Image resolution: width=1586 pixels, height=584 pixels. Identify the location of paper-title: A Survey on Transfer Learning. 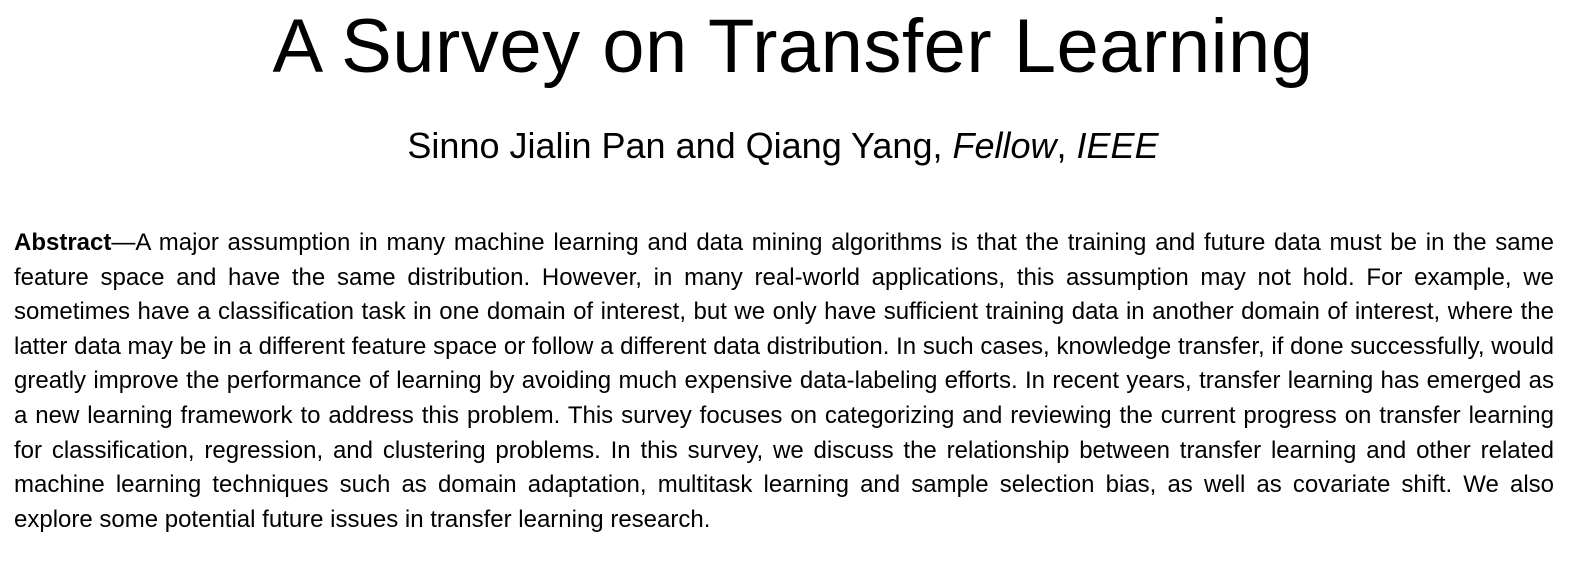
(793, 46).